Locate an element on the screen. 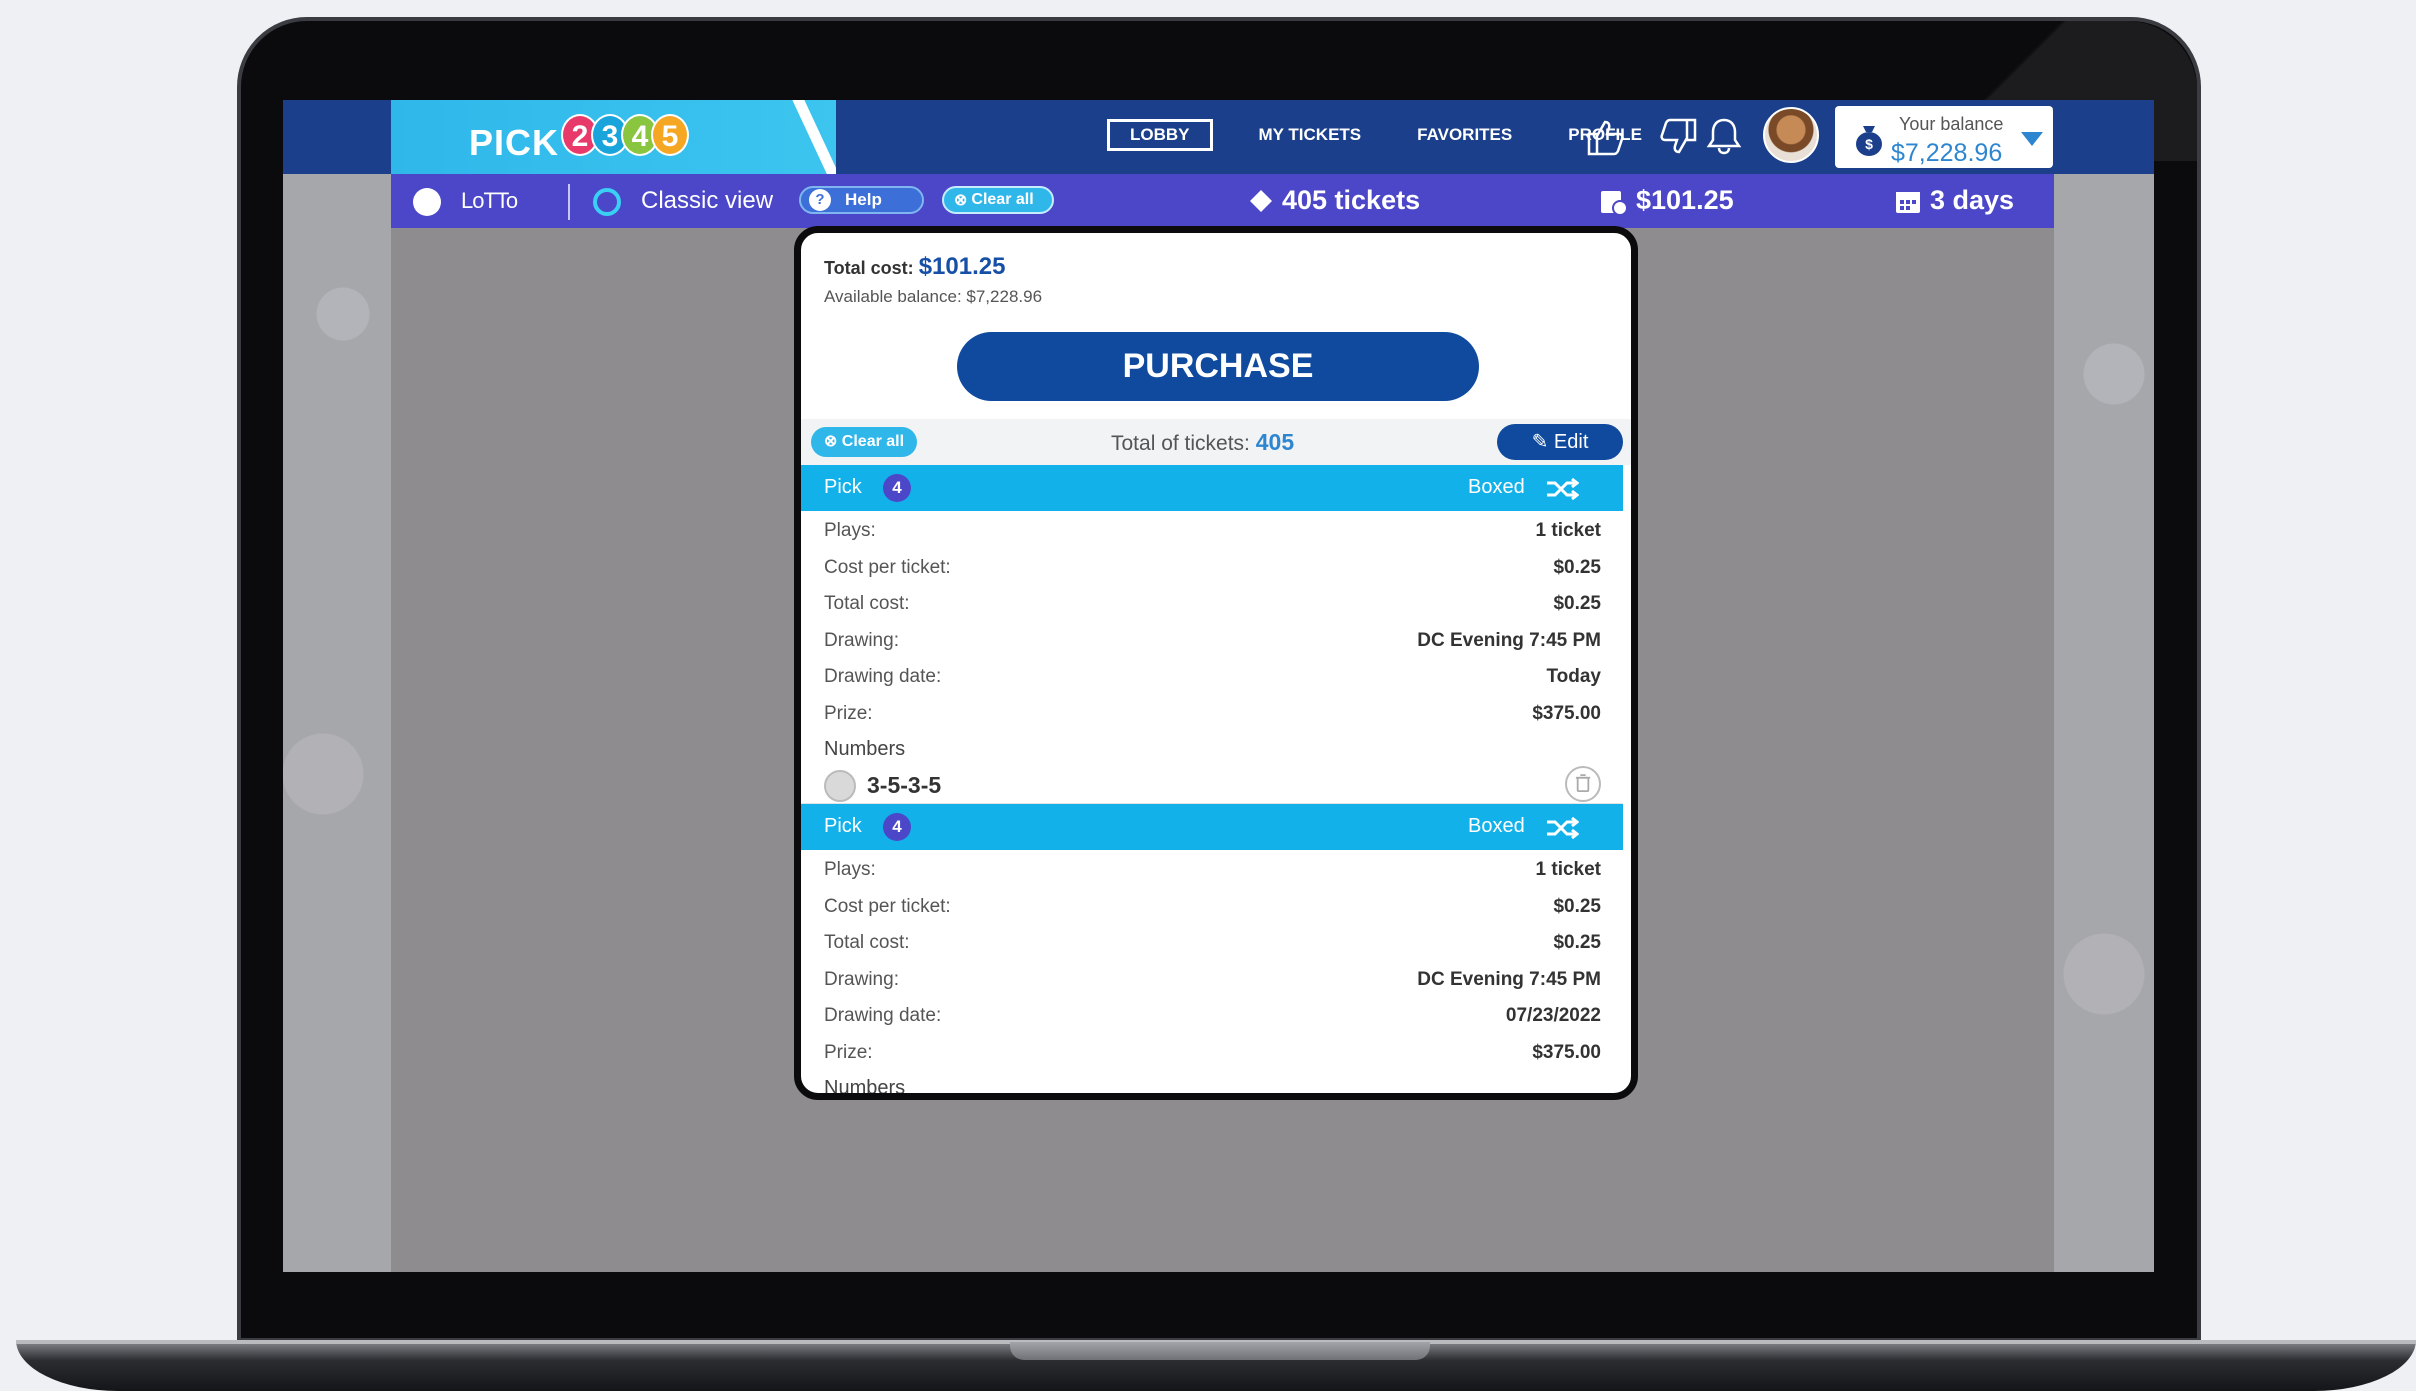 Image resolution: width=2416 pixels, height=1391 pixels. help-icon: ? is located at coordinates (820, 200).